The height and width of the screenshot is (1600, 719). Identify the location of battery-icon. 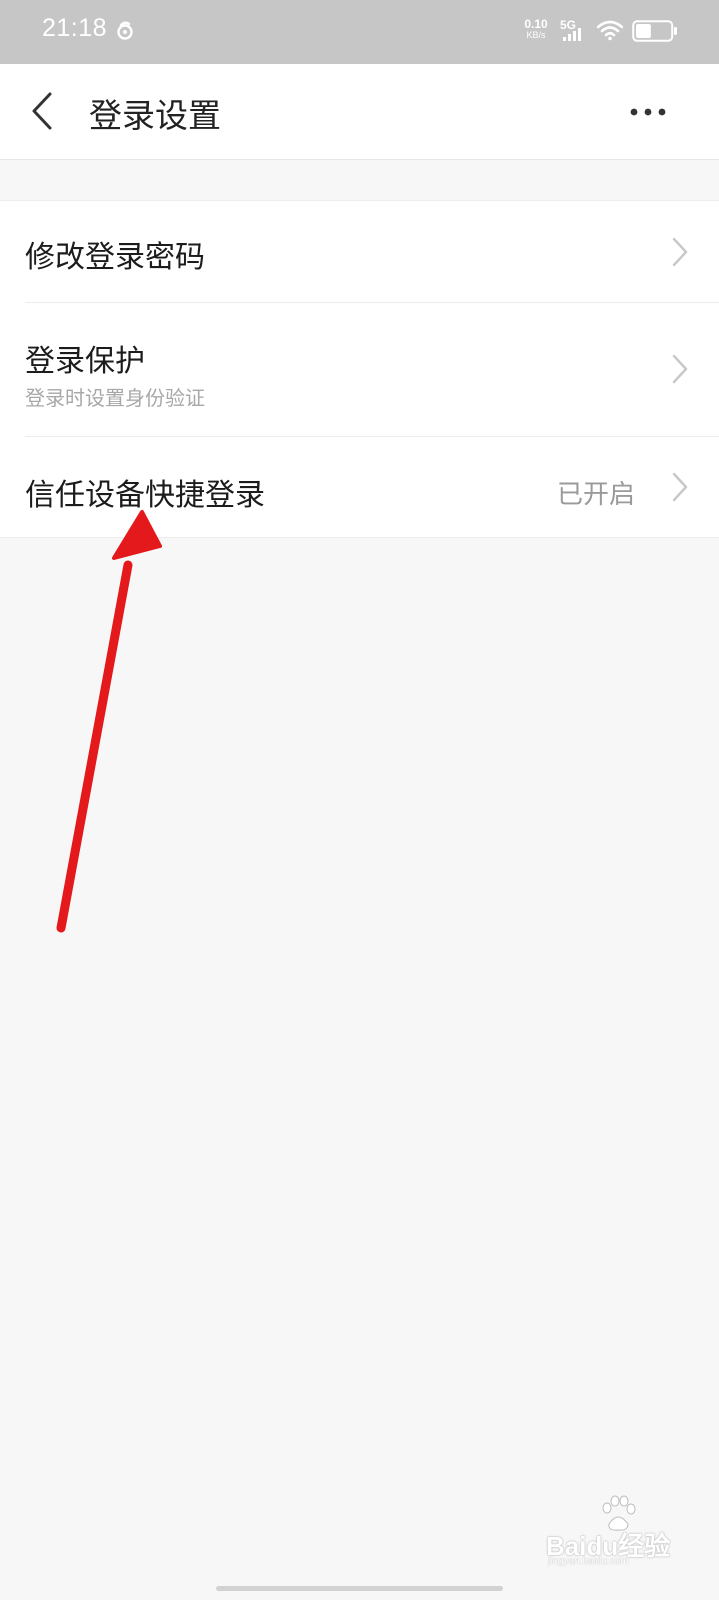
(654, 31).